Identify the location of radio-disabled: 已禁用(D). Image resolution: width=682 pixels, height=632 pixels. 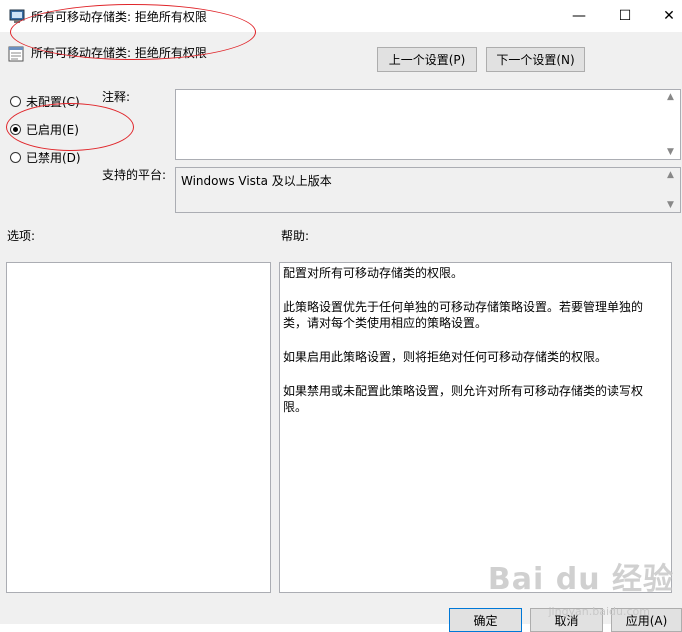
(45, 157).